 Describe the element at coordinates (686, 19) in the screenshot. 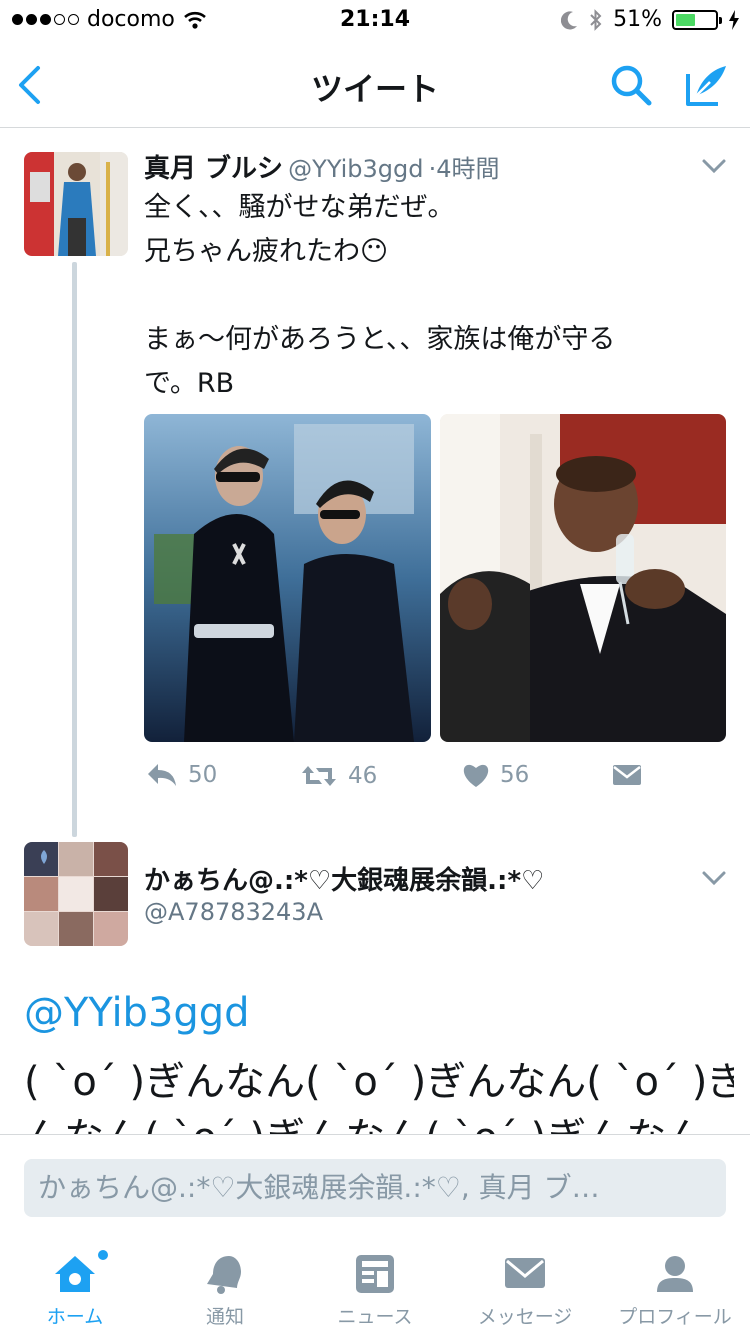

I see `battery-fill` at that location.